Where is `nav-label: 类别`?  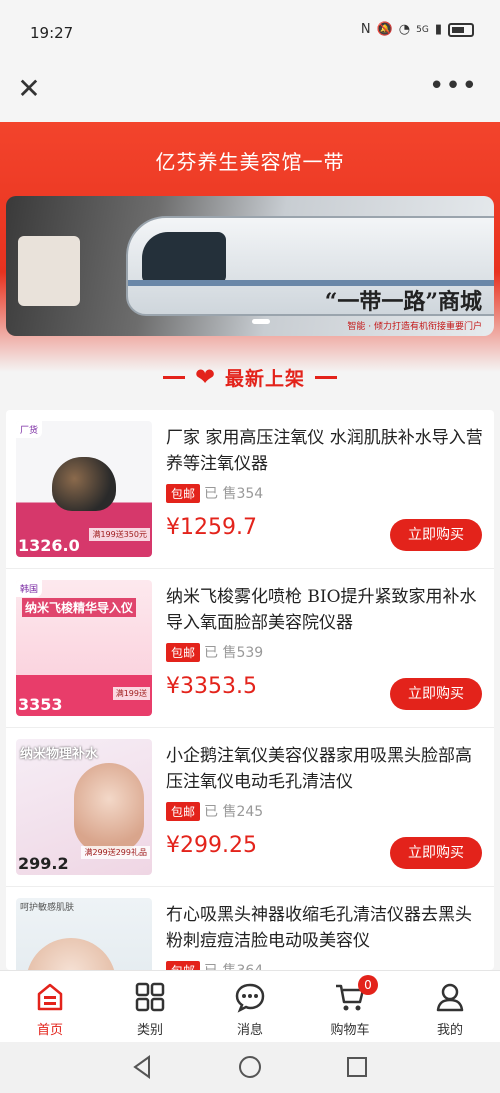
nav-label: 类别 is located at coordinates (149, 1030).